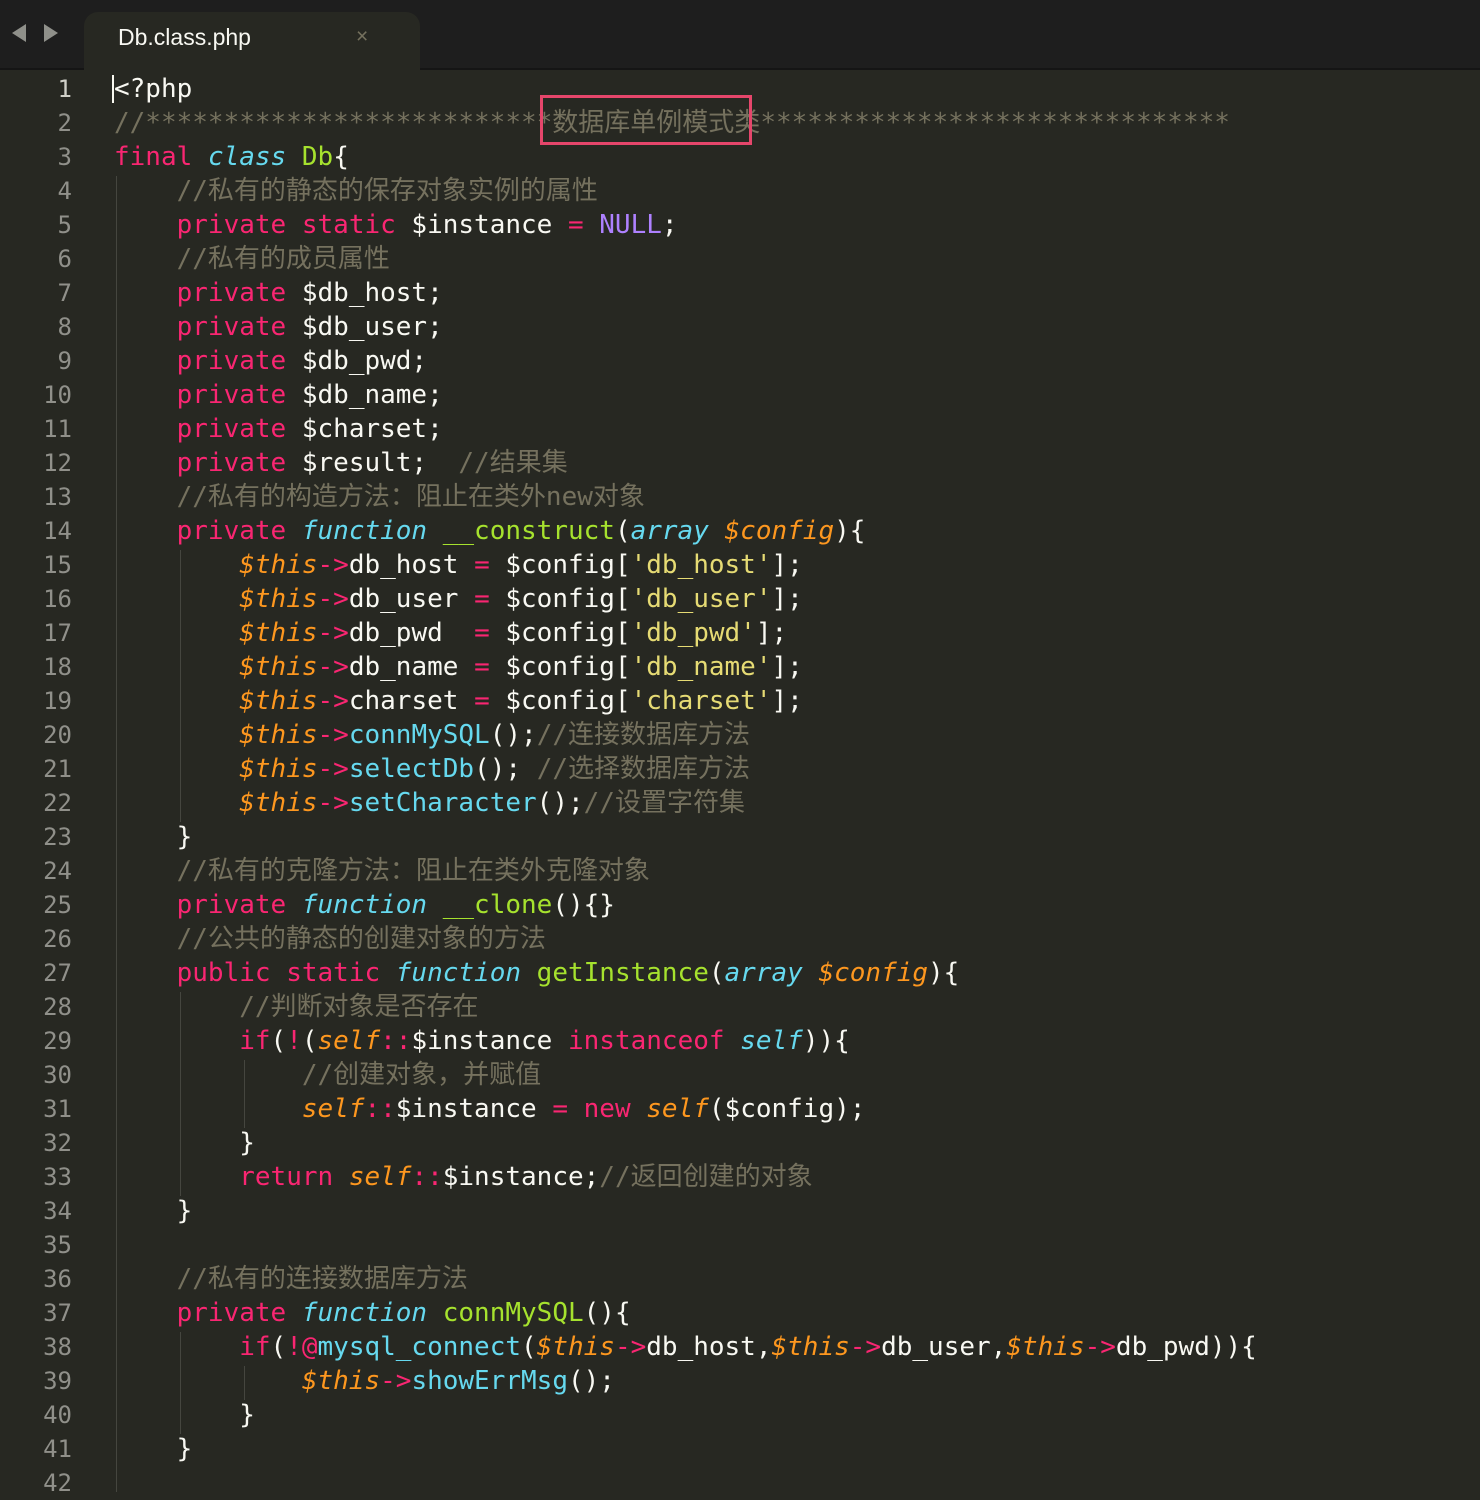 The height and width of the screenshot is (1500, 1480). What do you see at coordinates (362, 37) in the screenshot?
I see `close-icon: ×` at bounding box center [362, 37].